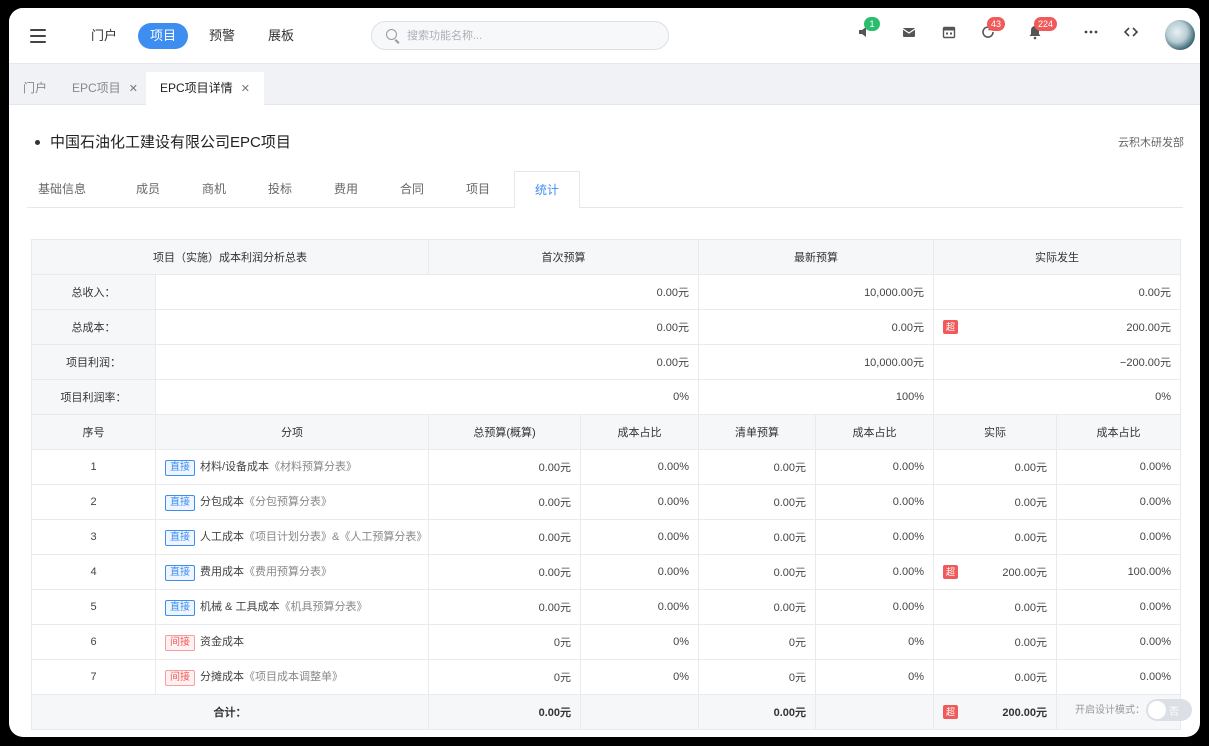  What do you see at coordinates (105, 88) in the screenshot?
I see `page-tab-epc: EPC项目 ✕` at bounding box center [105, 88].